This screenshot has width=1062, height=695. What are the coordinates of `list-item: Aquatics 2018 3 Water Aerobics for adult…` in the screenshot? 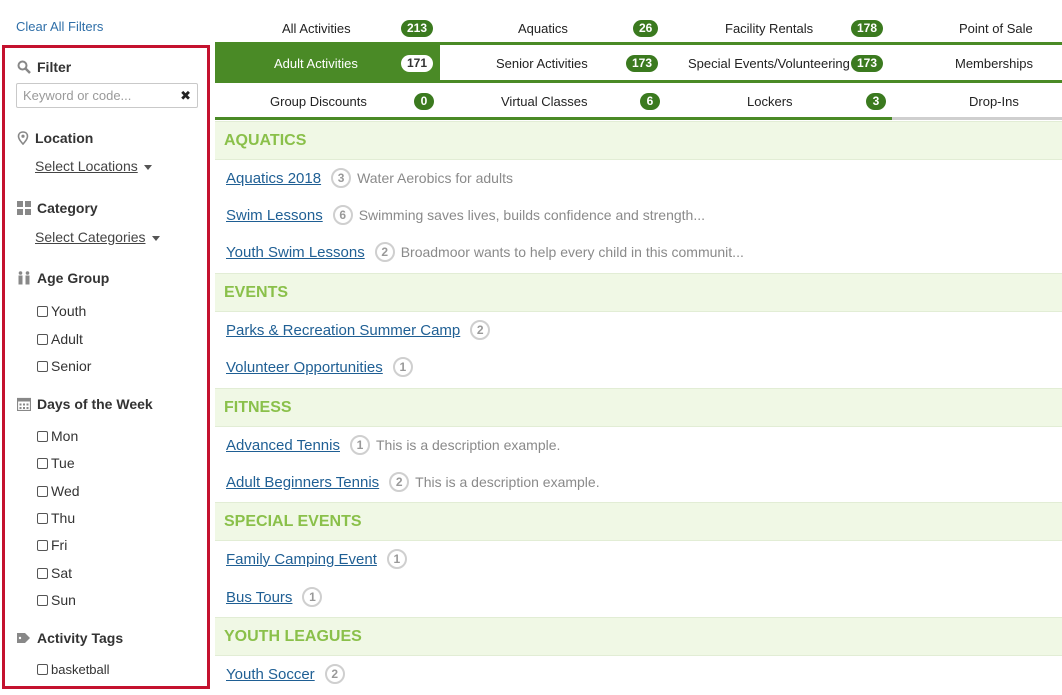 It's located at (369, 178).